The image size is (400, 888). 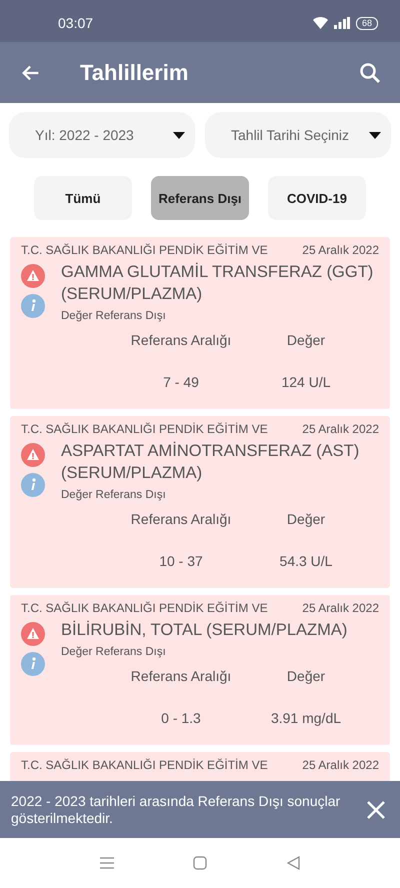 I want to click on clock: 03:07, so click(x=76, y=23).